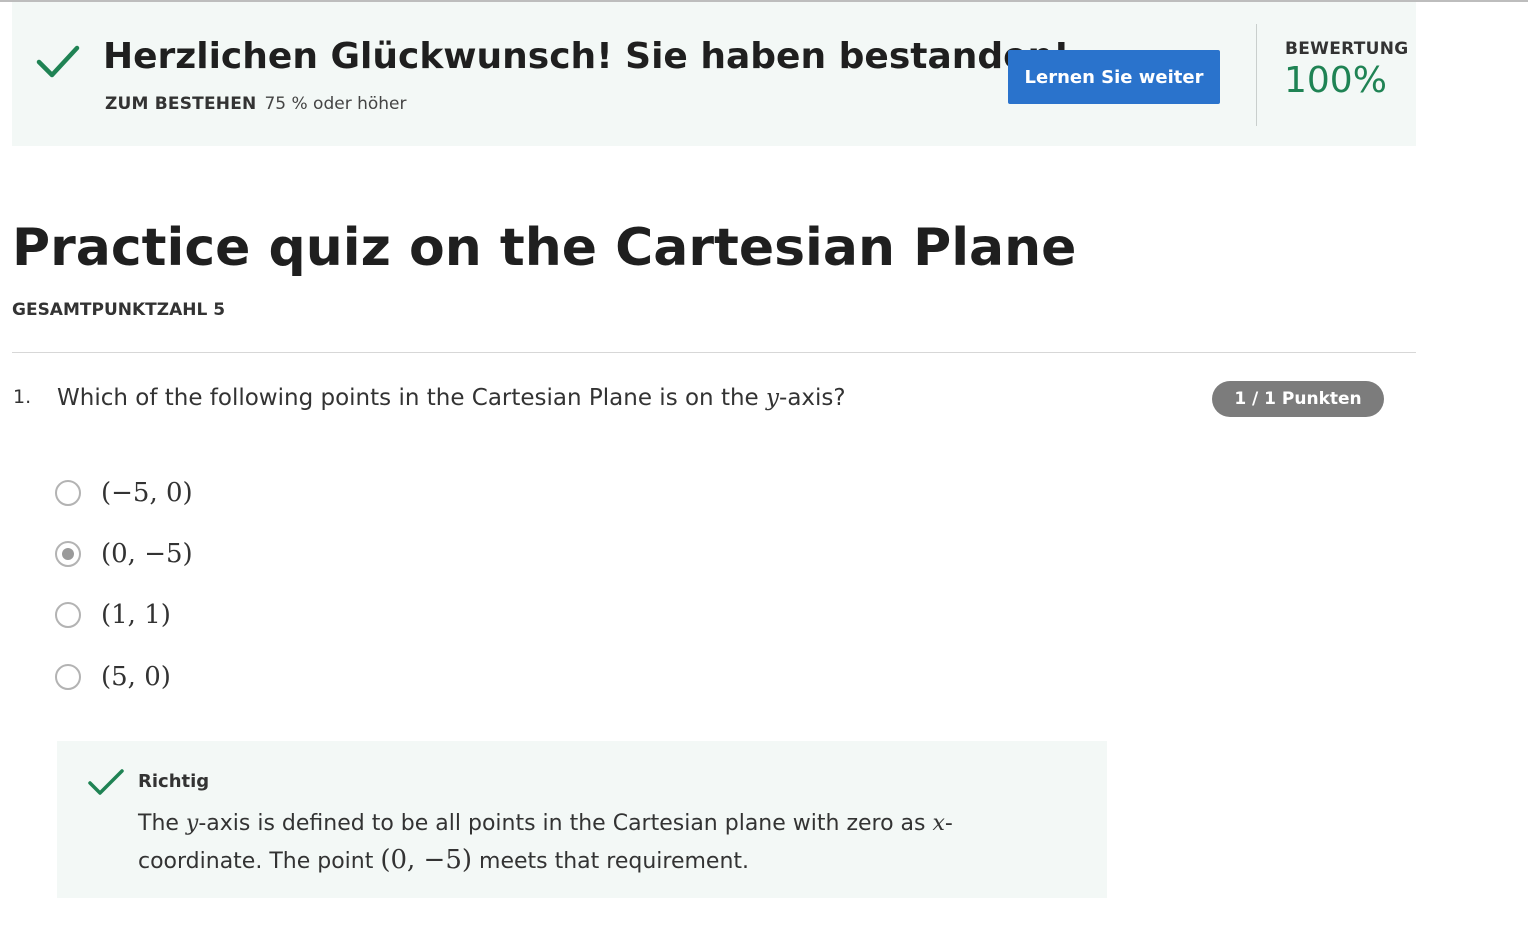  I want to click on score-badge: 1 / 1 Punkten, so click(1298, 399).